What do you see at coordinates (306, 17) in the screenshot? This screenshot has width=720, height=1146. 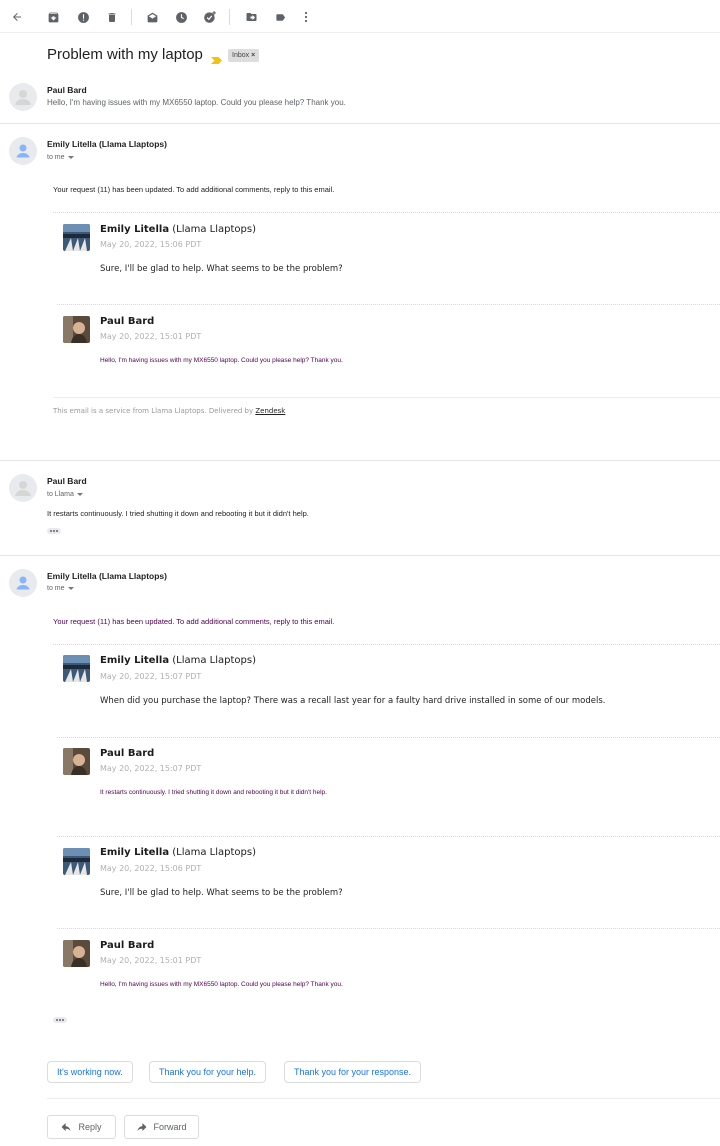 I see `more-vert-icon` at bounding box center [306, 17].